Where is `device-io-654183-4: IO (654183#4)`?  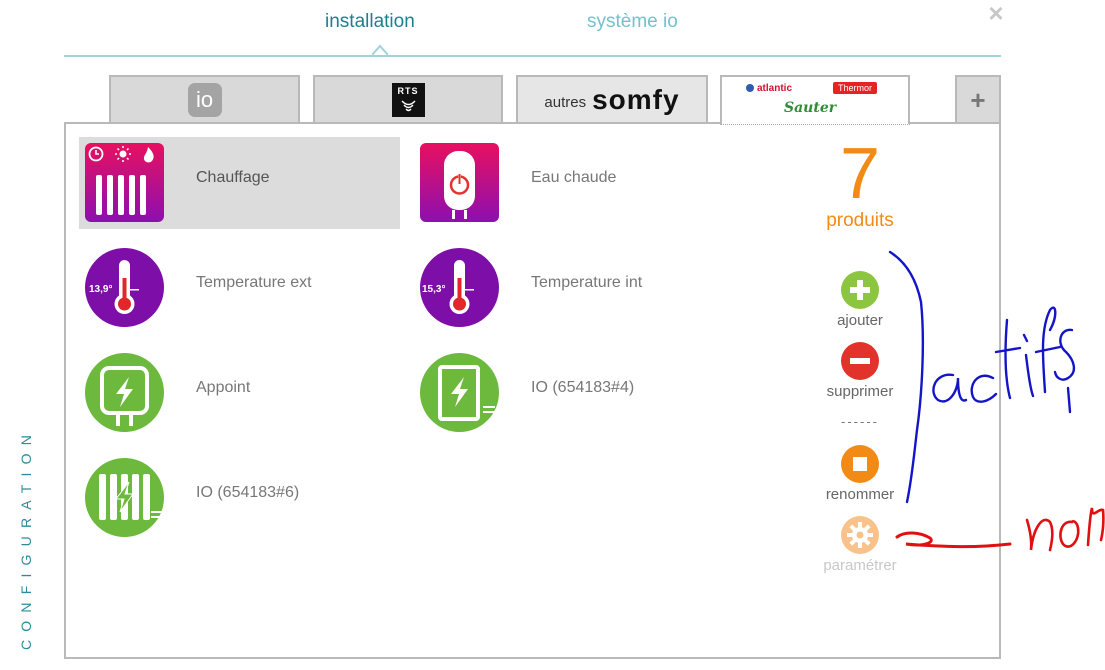 device-io-654183-4: IO (654183#4) is located at coordinates (574, 393).